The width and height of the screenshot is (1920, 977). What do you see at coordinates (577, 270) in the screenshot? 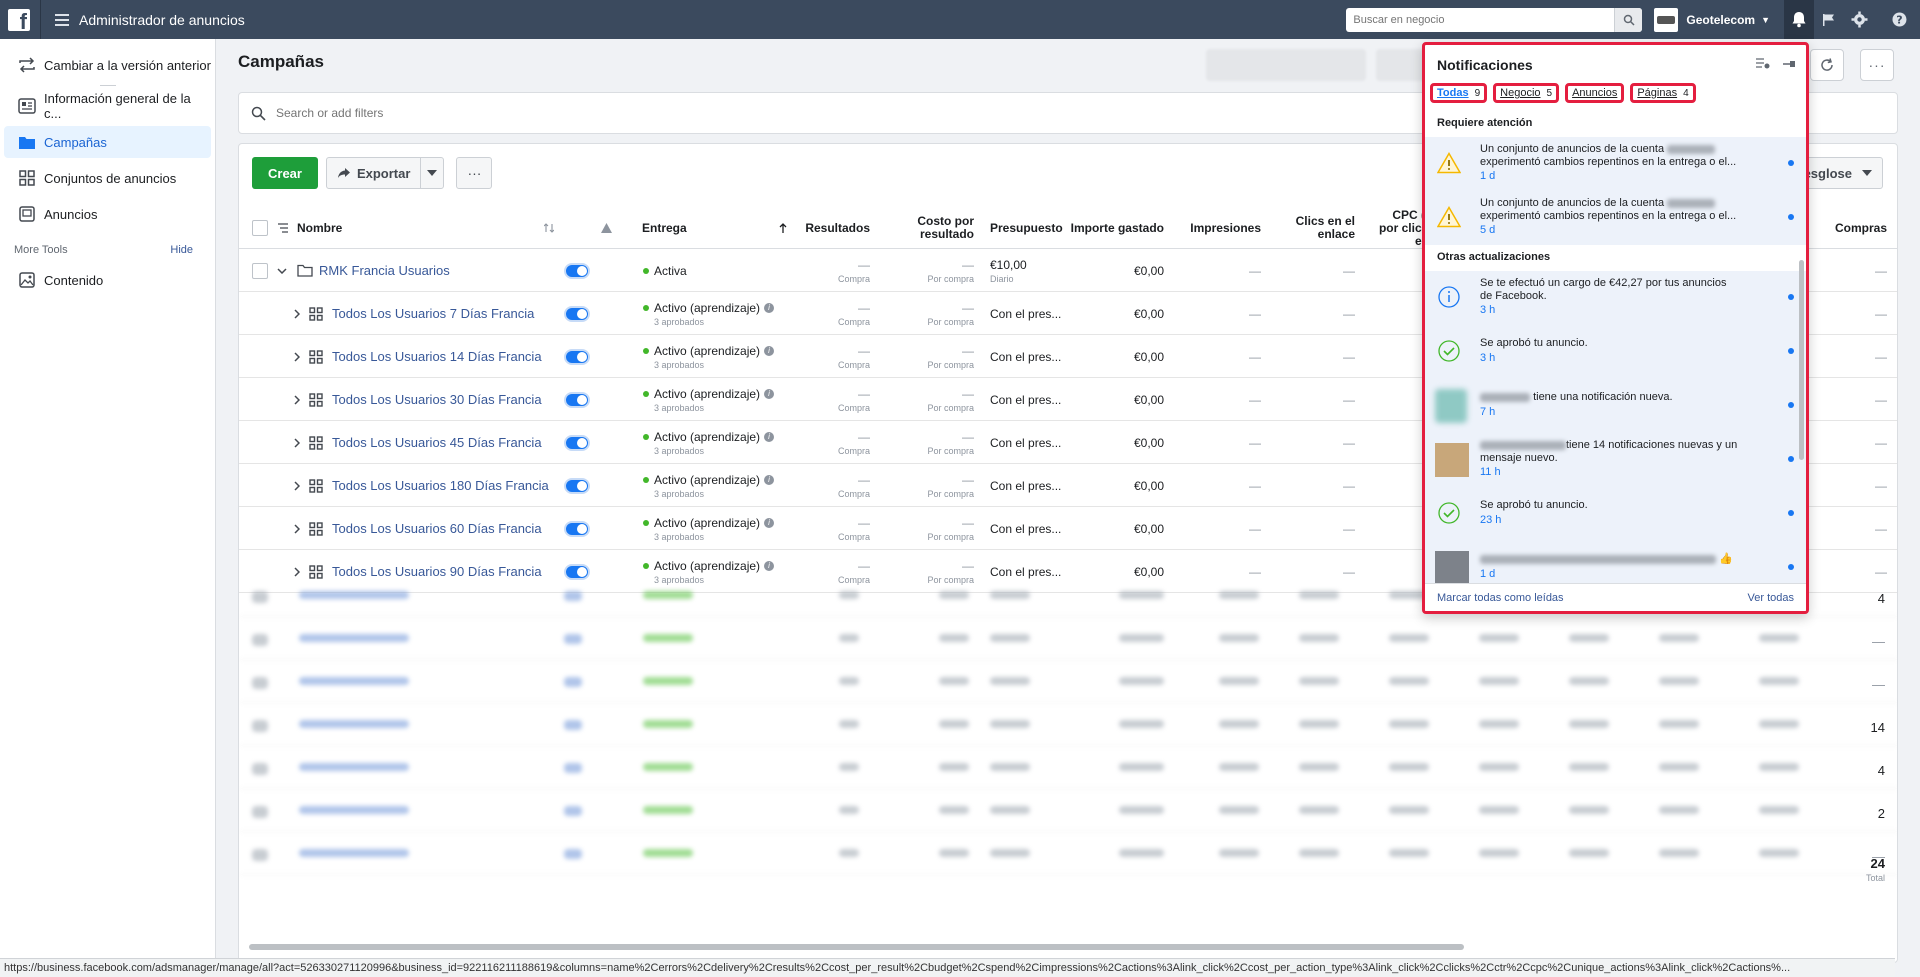
I see `campaign-toggle` at bounding box center [577, 270].